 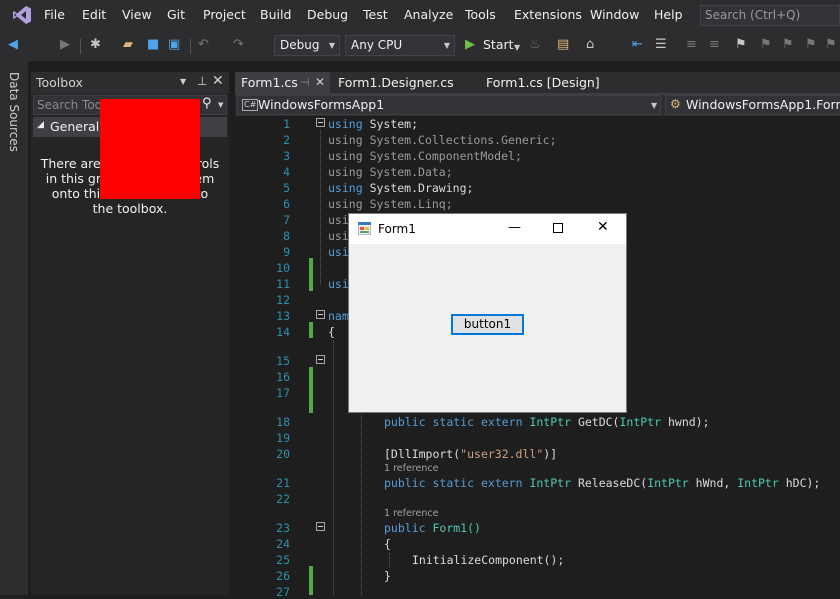 What do you see at coordinates (770, 15) in the screenshot?
I see `search-input: Search (Ctrl+Q)` at bounding box center [770, 15].